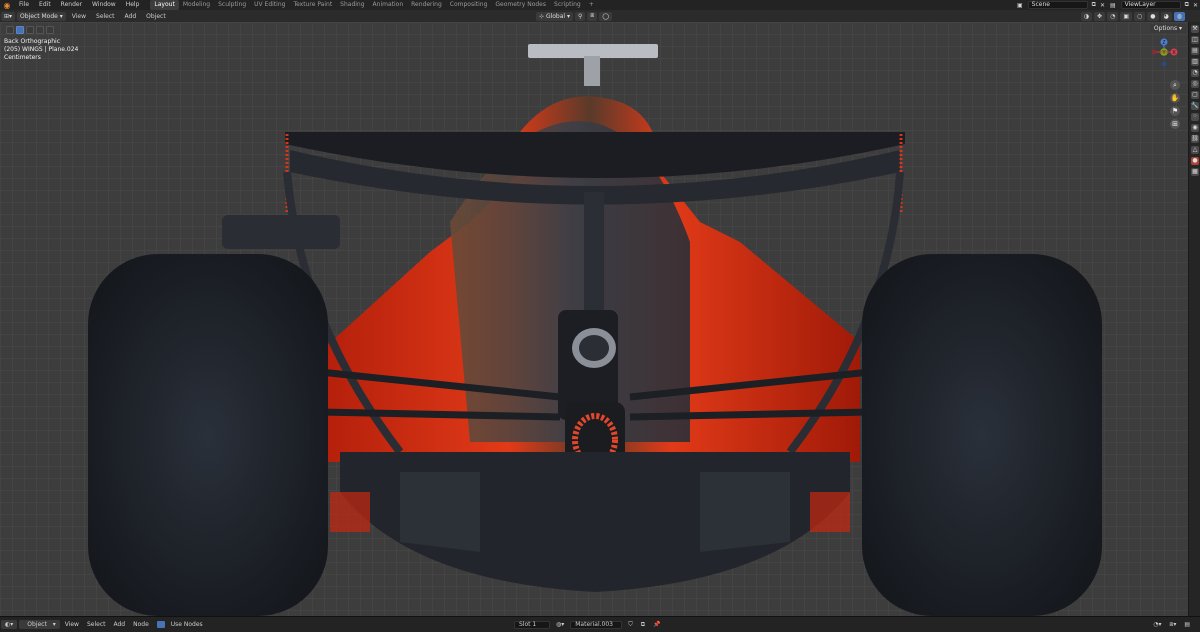 The height and width of the screenshot is (632, 1200). I want to click on tab-sculpting: Sculpting, so click(232, 5).